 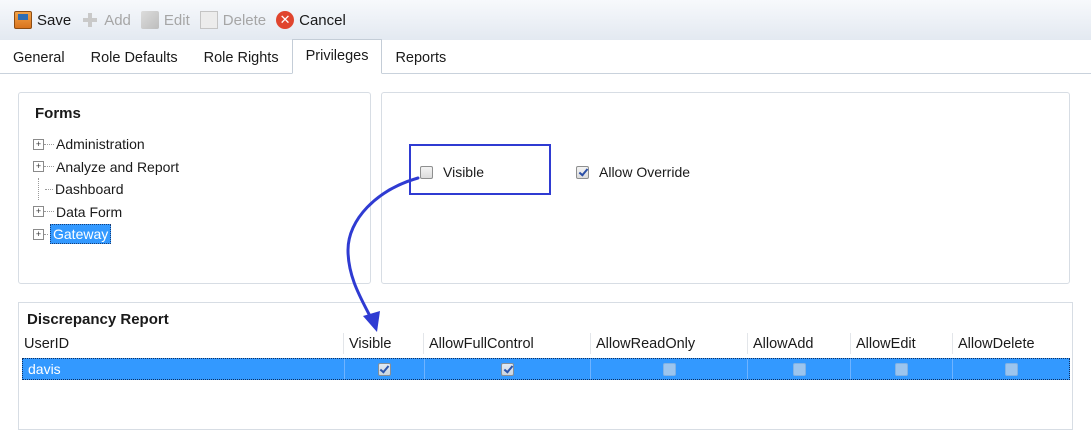 I want to click on allow-override-checkbox-label: Allow Override, so click(x=645, y=172).